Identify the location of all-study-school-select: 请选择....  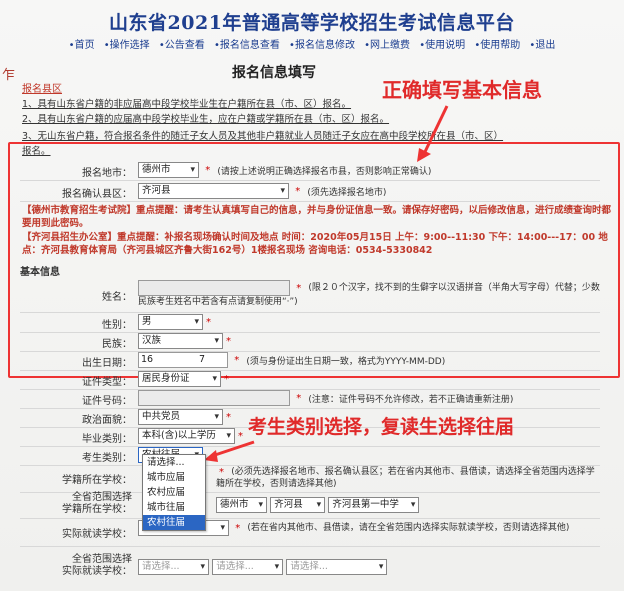
(337, 567).